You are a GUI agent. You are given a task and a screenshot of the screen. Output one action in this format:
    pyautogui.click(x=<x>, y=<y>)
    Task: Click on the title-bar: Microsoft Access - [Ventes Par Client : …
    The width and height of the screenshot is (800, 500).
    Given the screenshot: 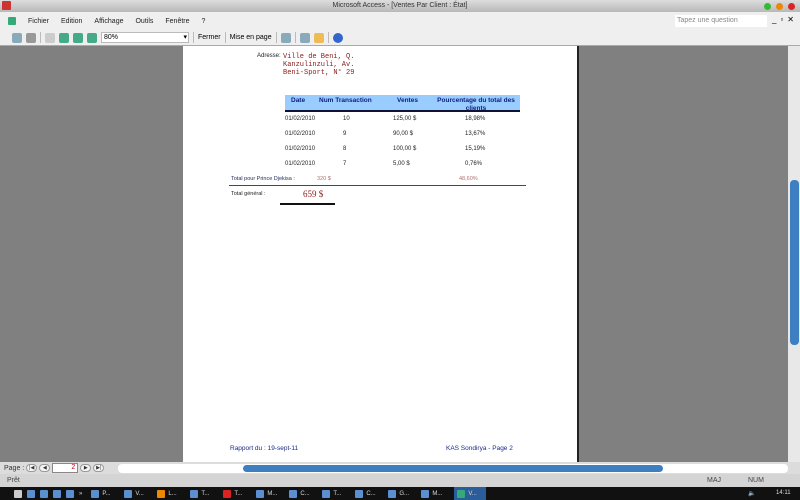 What is the action you would take?
    pyautogui.click(x=400, y=6)
    